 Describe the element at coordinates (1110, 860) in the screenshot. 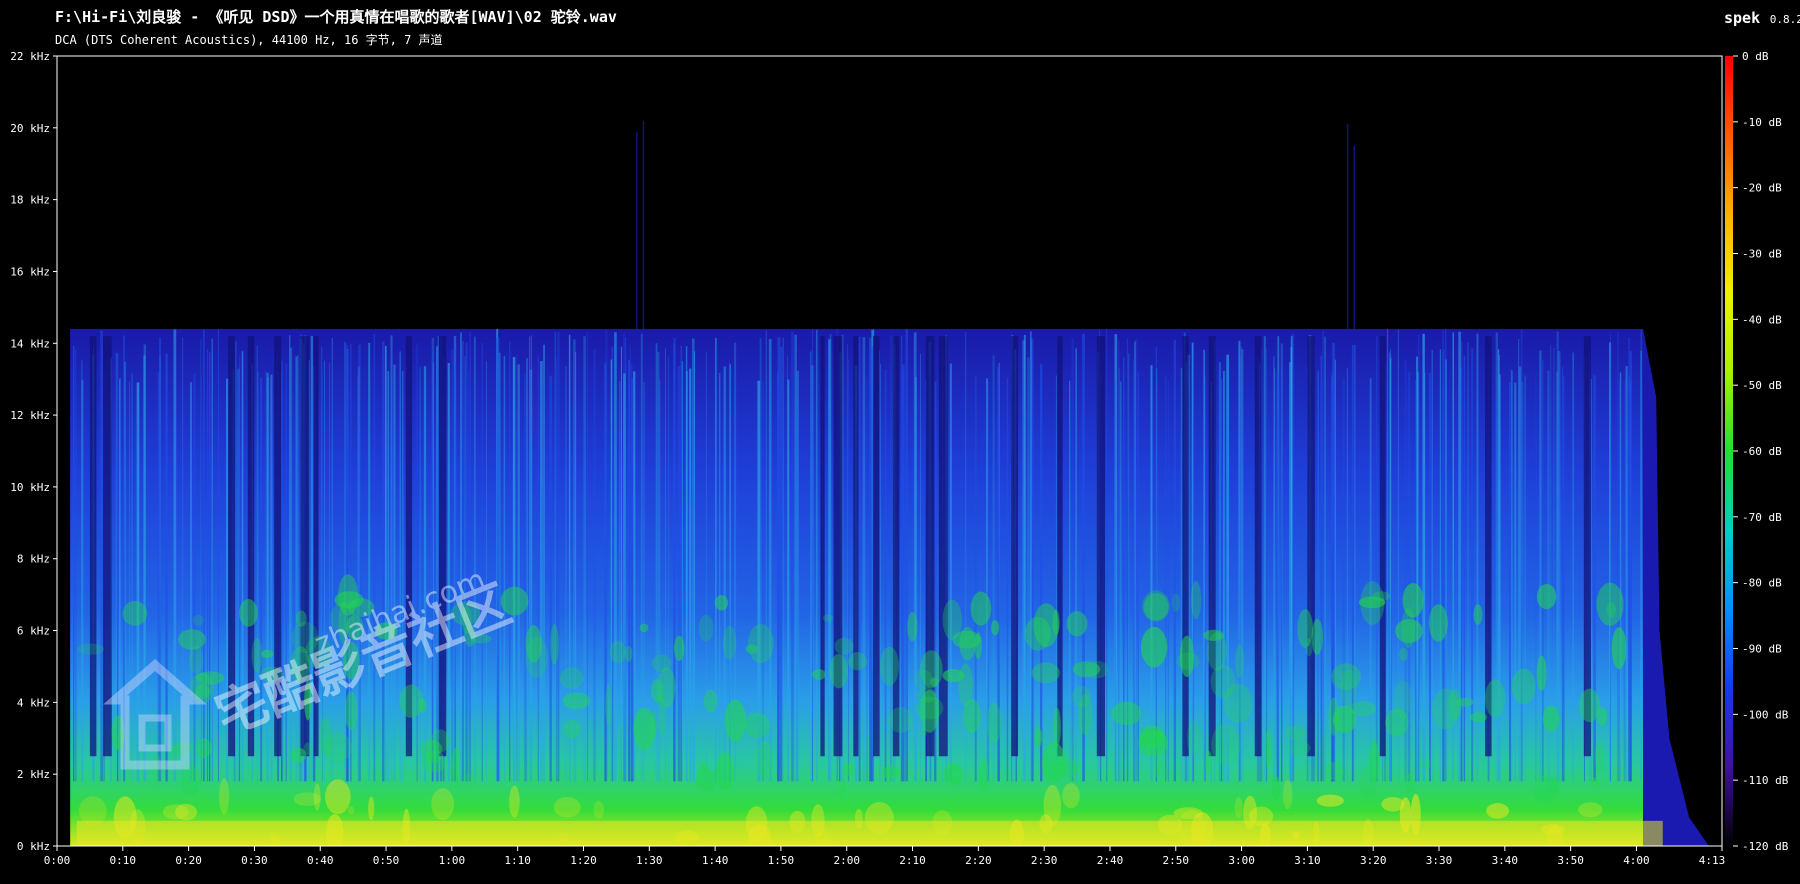

I see `time-tick-label: 2:40` at that location.